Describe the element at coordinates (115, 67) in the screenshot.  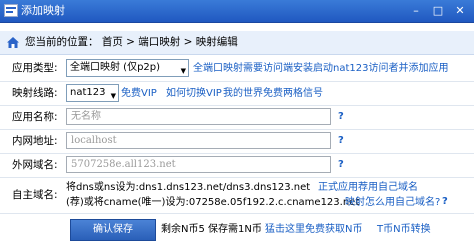
I see `app-type-value: 全端口映射 (仅p2p)` at that location.